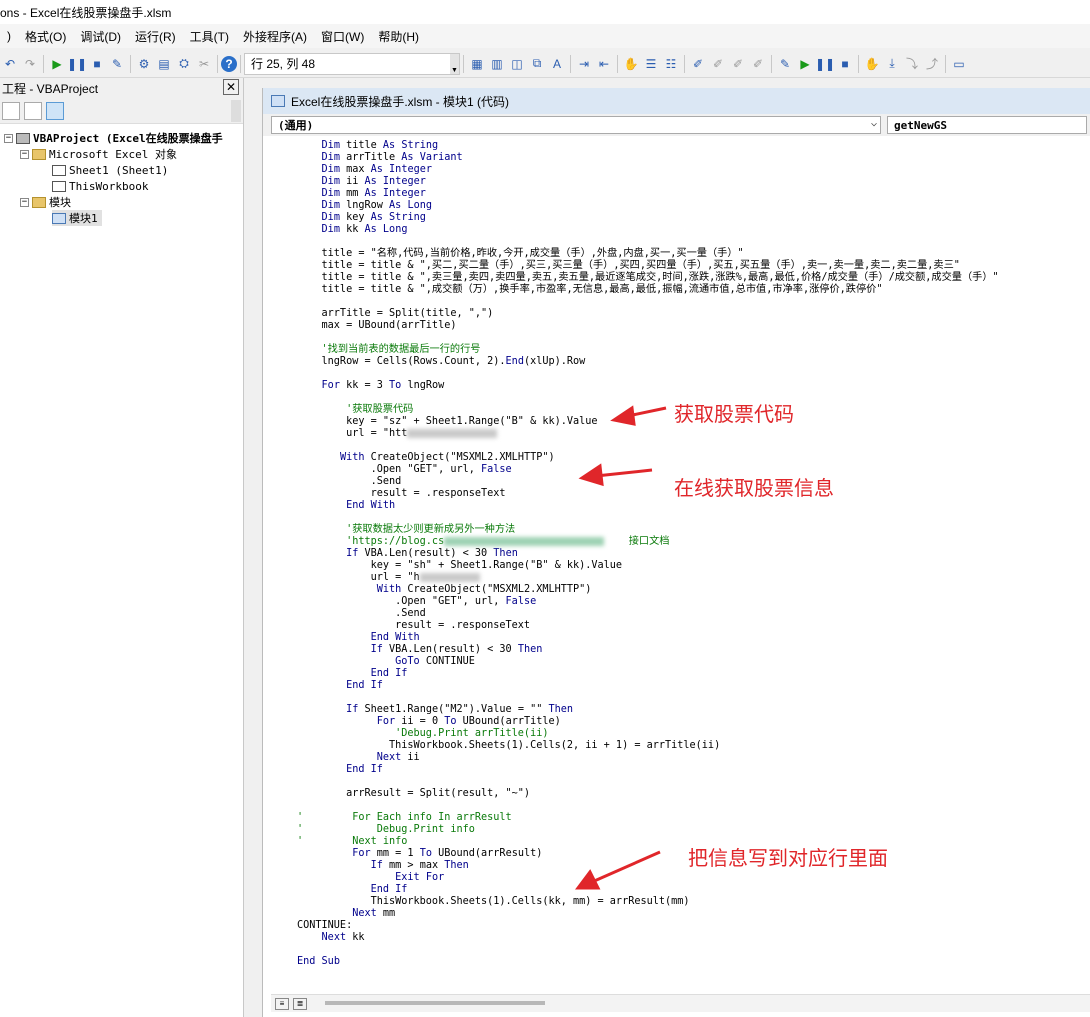  Describe the element at coordinates (631, 64) in the screenshot. I see `toggle-breakpoint-icon: ✋` at that location.